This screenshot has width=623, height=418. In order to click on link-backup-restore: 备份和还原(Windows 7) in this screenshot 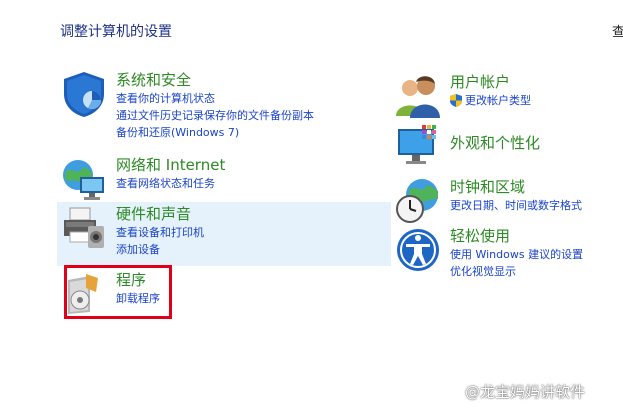, I will do `click(215, 132)`.